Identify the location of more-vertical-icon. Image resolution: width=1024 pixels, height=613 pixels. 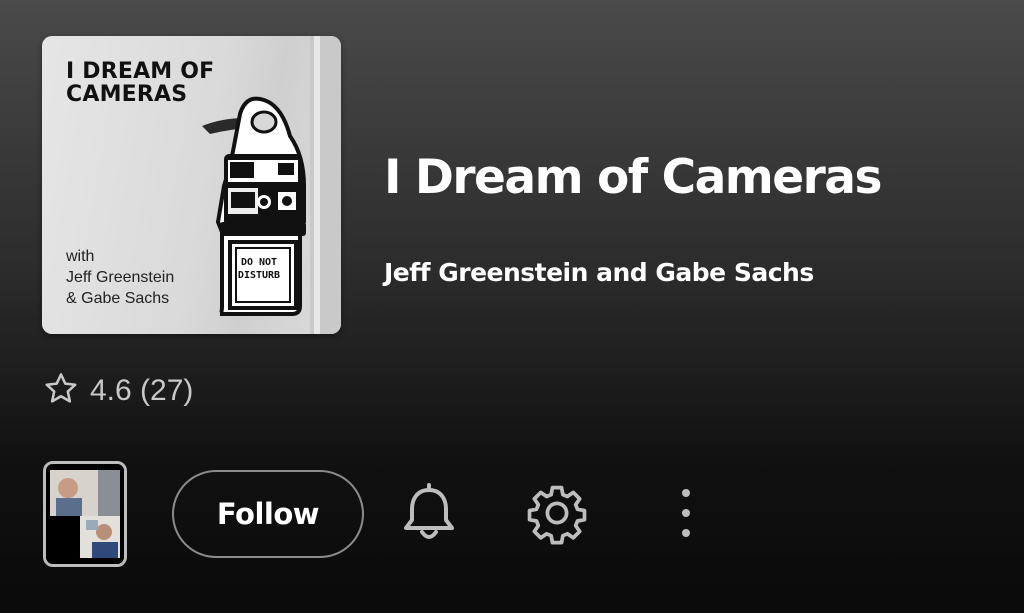
(686, 515).